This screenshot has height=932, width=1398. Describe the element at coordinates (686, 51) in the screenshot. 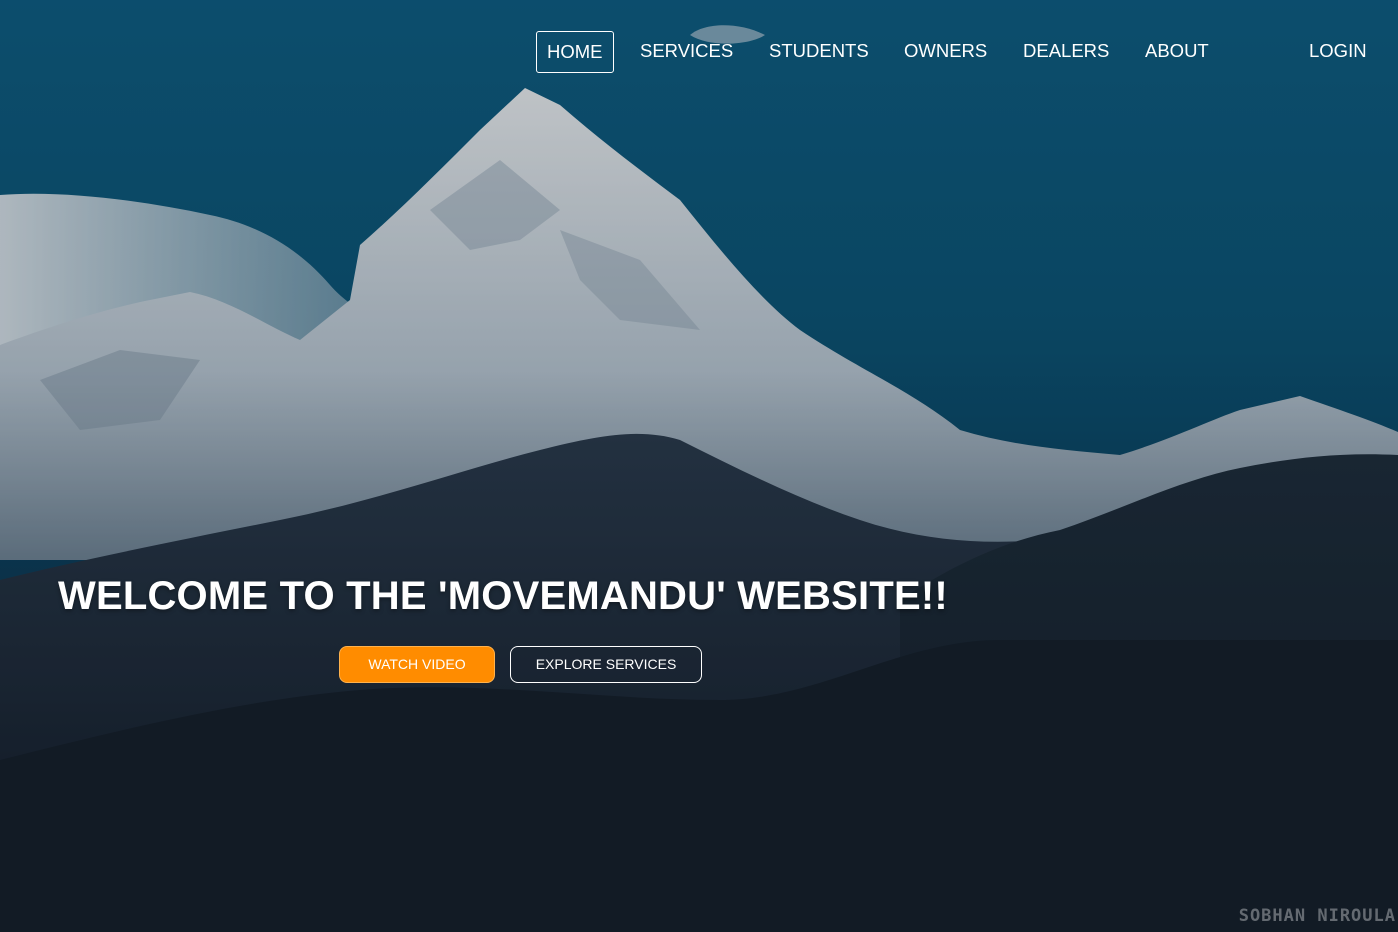

I see `nav-item-services: SERVICES` at that location.